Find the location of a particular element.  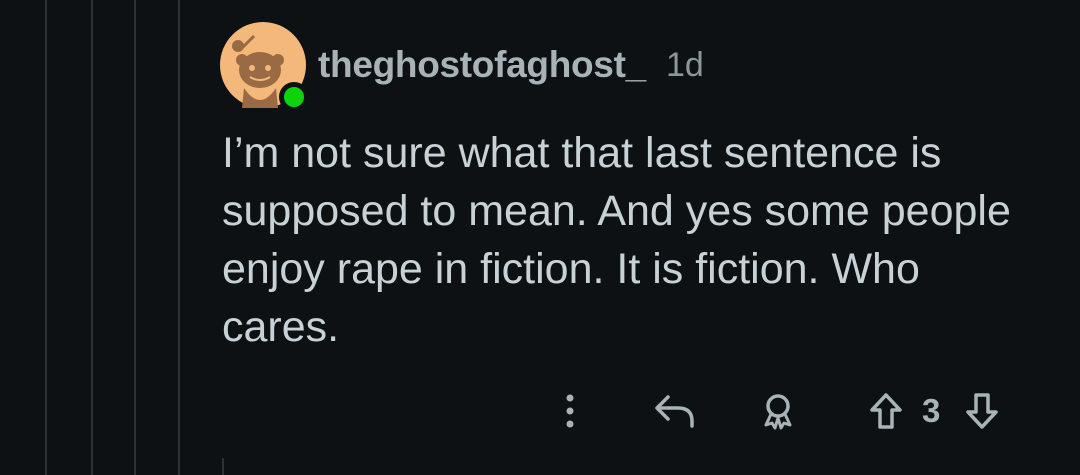

downvote-icon is located at coordinates (982, 411).